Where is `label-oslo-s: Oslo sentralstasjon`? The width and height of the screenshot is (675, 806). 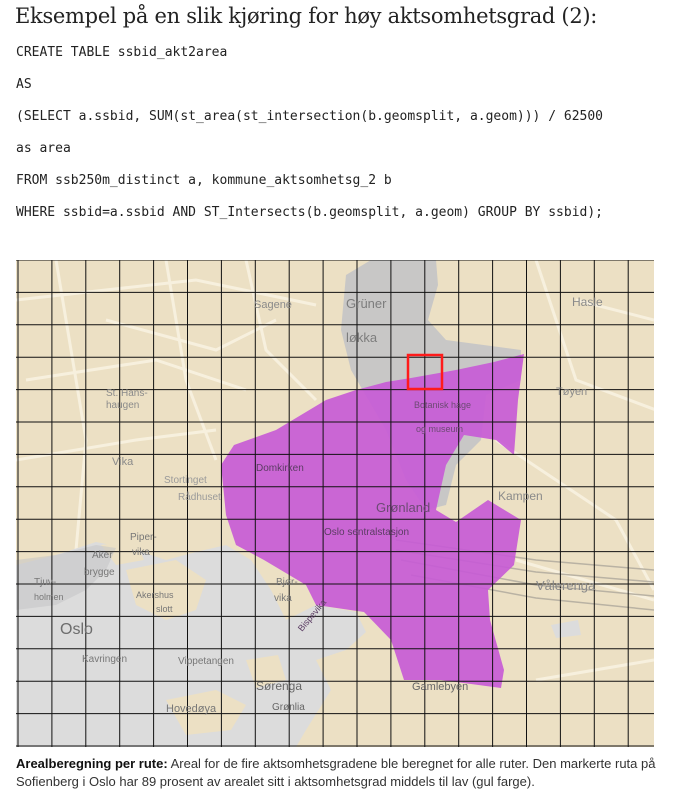
label-oslo-s: Oslo sentralstasjon is located at coordinates (366, 532).